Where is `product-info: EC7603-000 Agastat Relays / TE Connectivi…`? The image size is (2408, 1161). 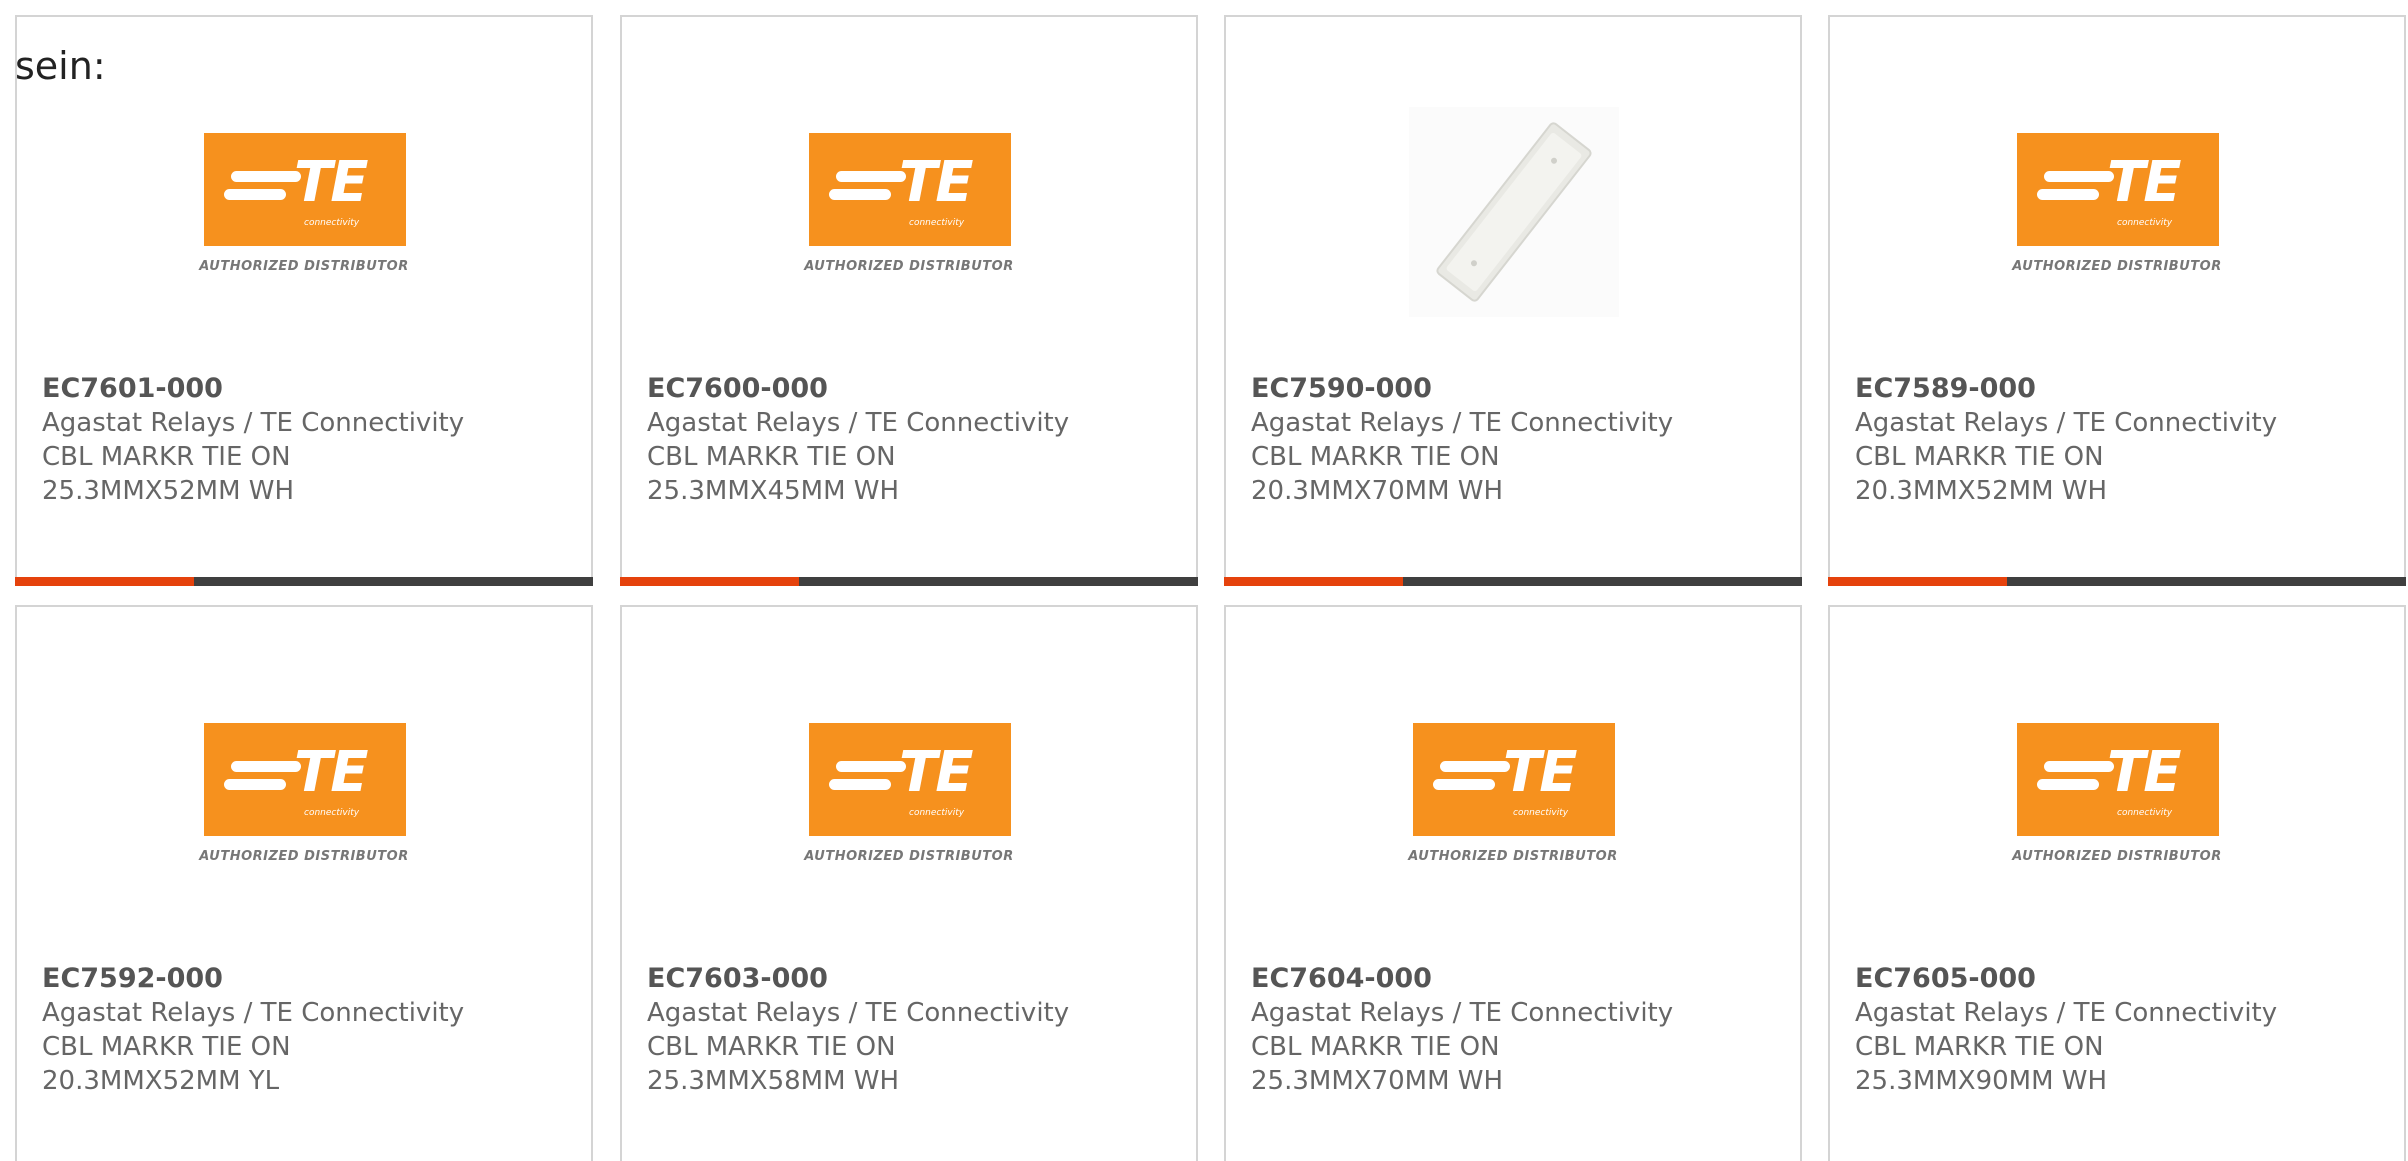 product-info: EC7603-000 Agastat Relays / TE Connectivi… is located at coordinates (911, 1030).